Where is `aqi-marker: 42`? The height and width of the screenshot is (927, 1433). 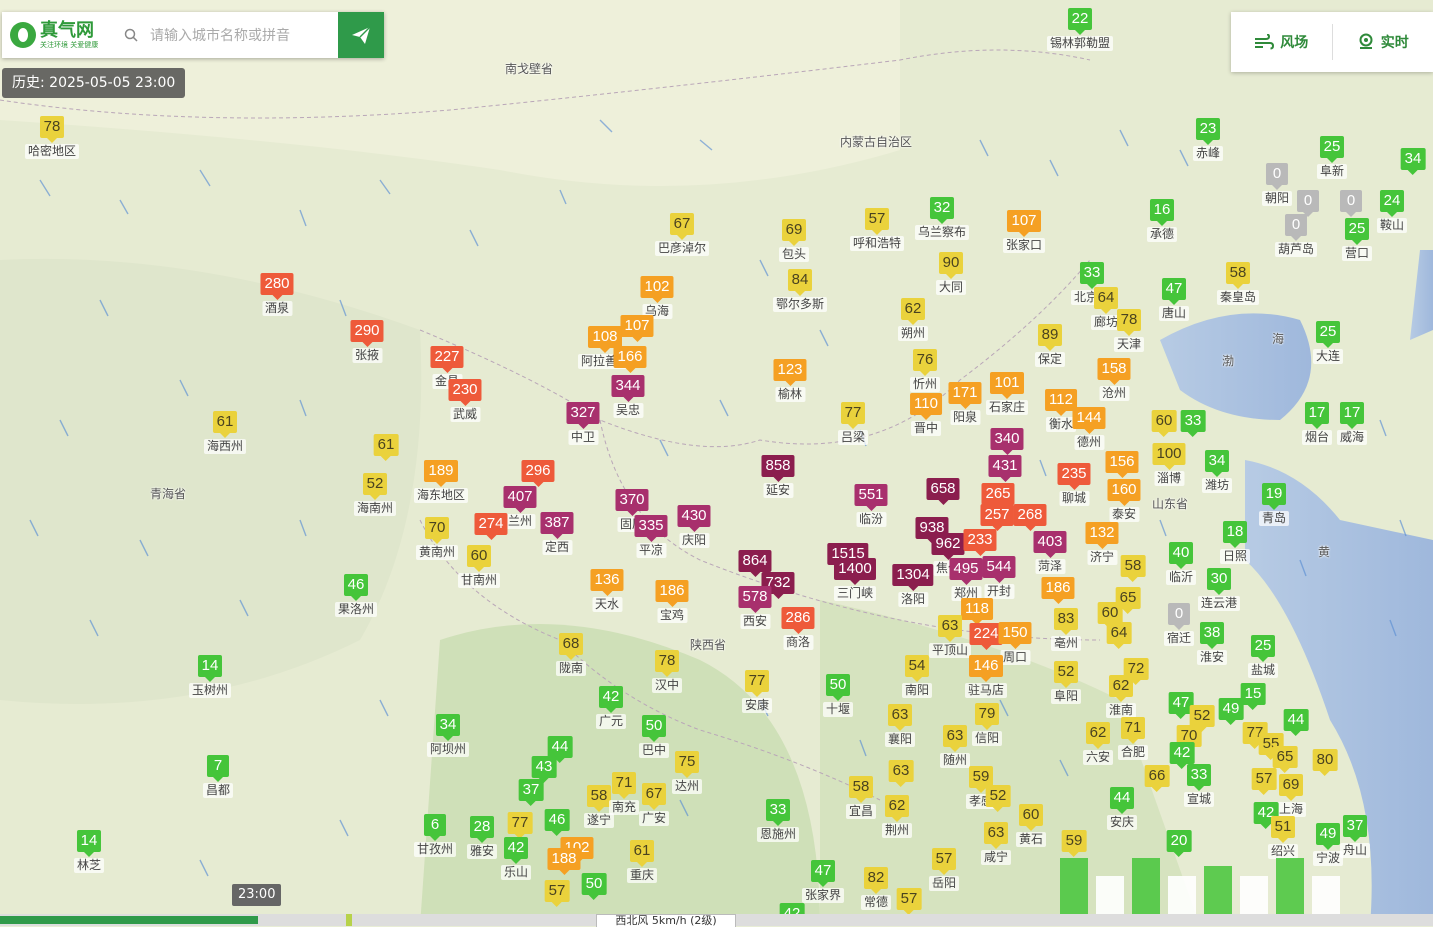
aqi-marker: 42 is located at coordinates (1182, 753).